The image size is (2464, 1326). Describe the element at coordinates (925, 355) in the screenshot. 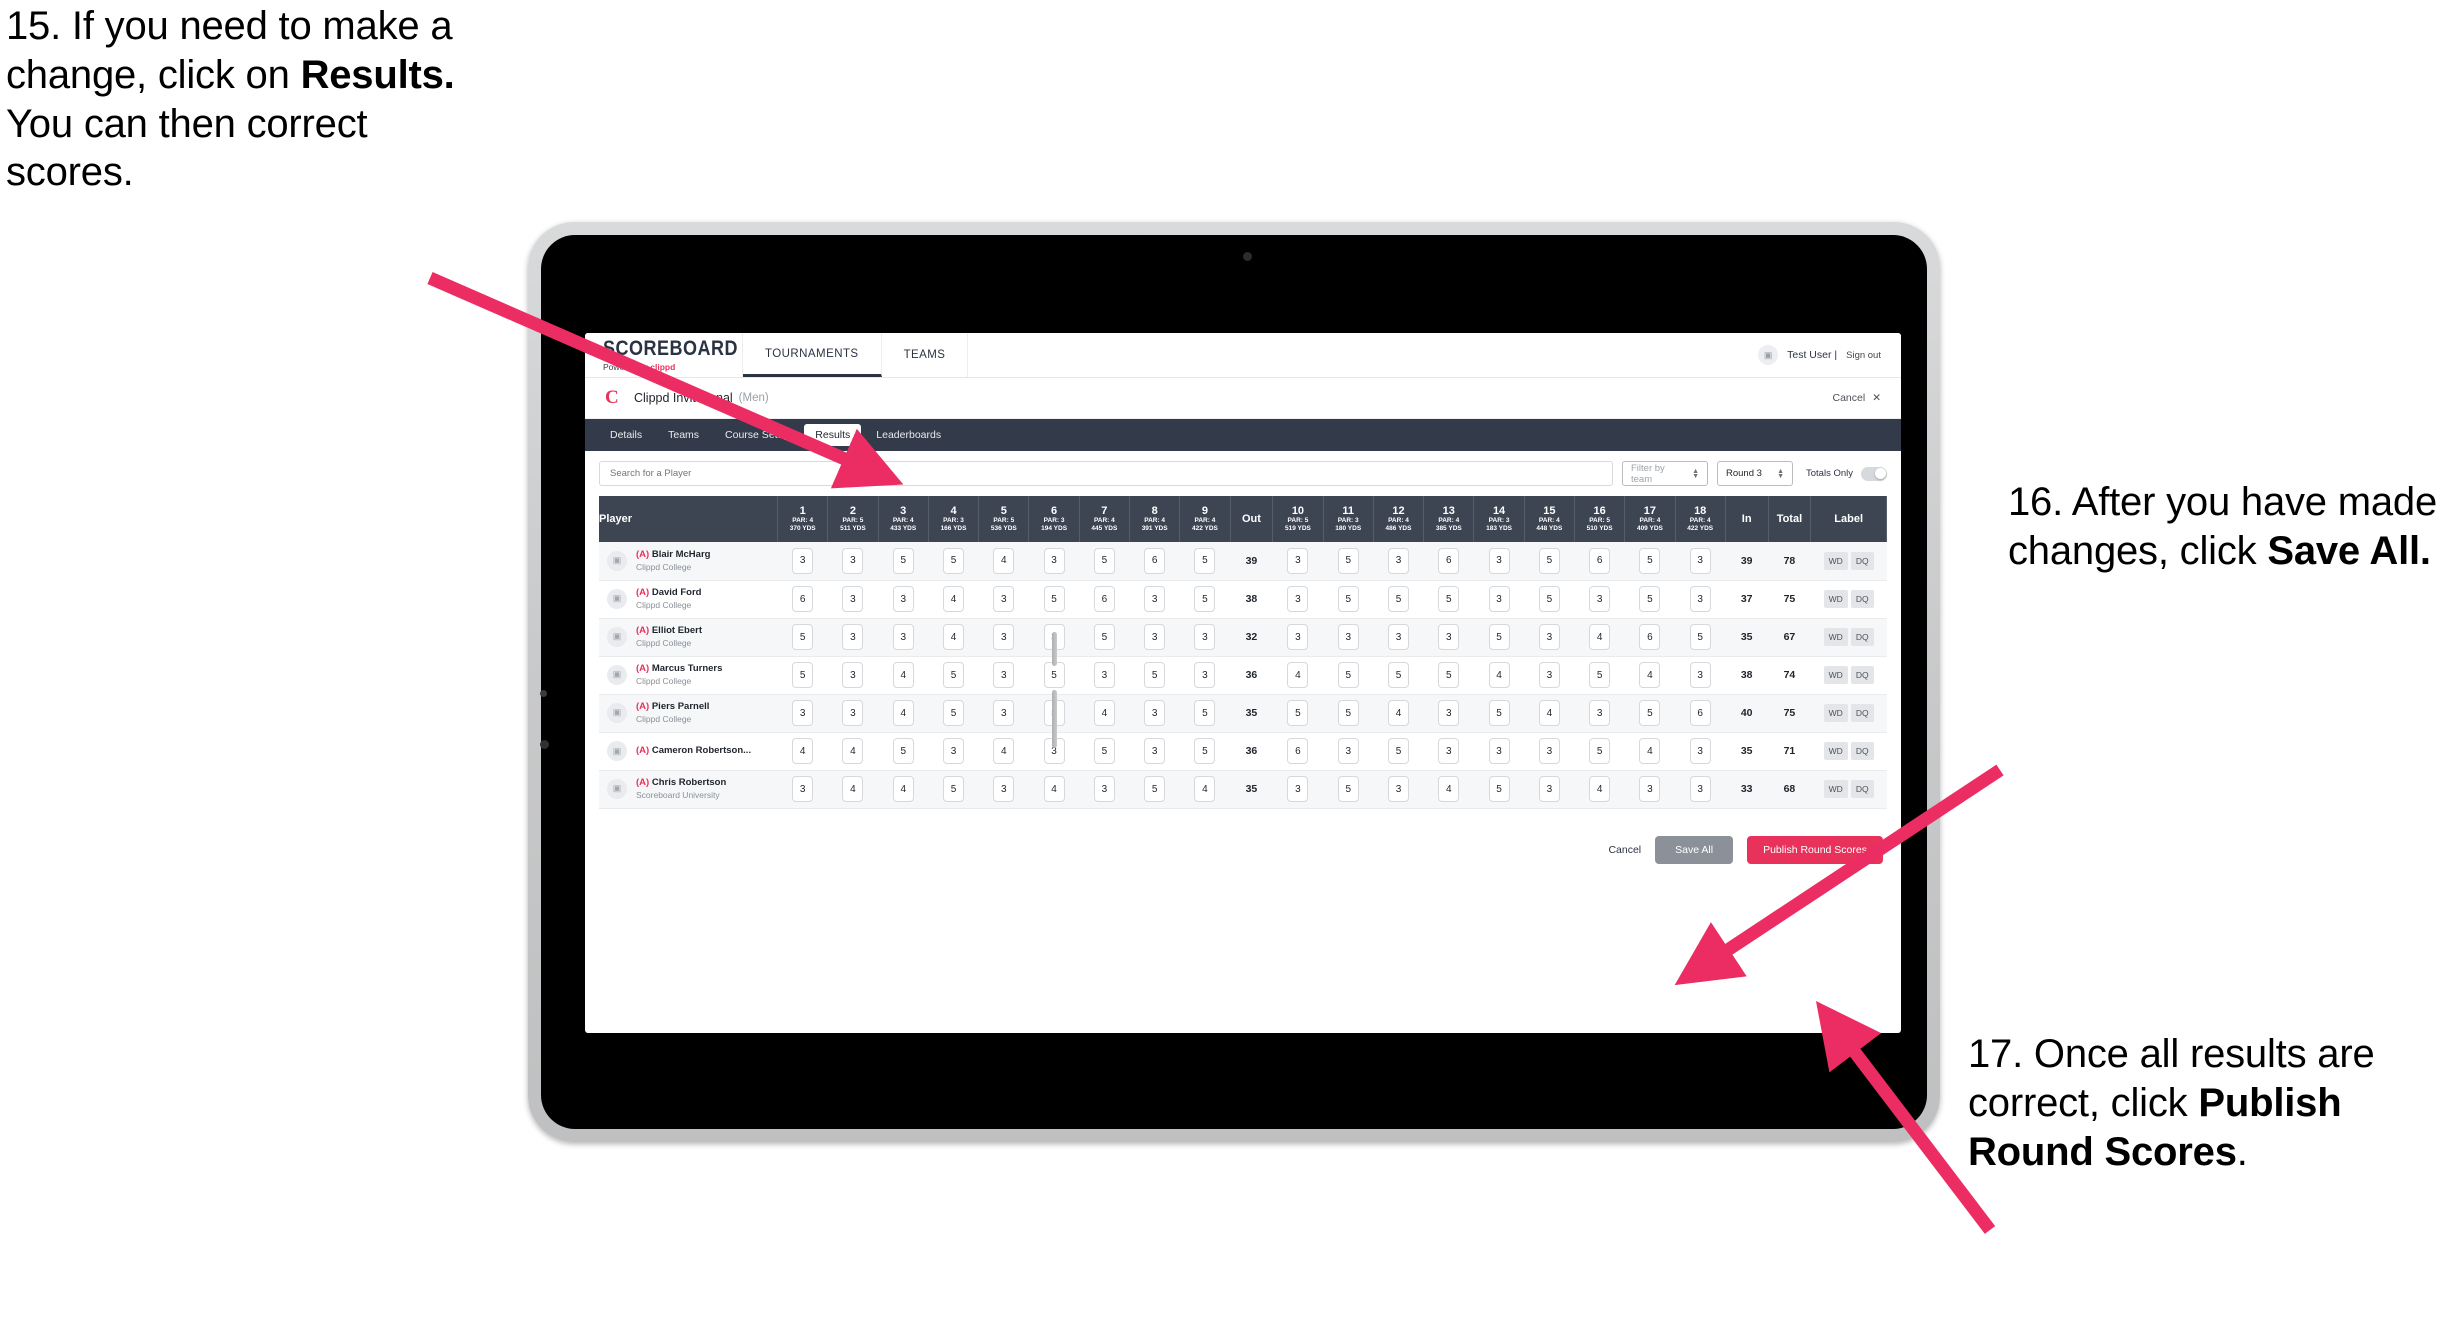

I see `nav-tab-teams: TEAMS` at that location.